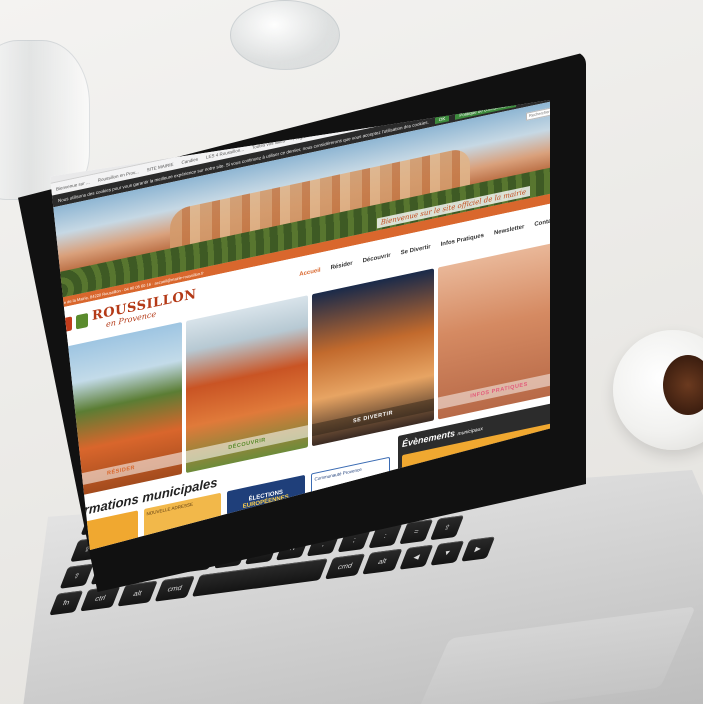 The width and height of the screenshot is (703, 704). Describe the element at coordinates (342, 266) in the screenshot. I see `menu-item: Résider` at that location.